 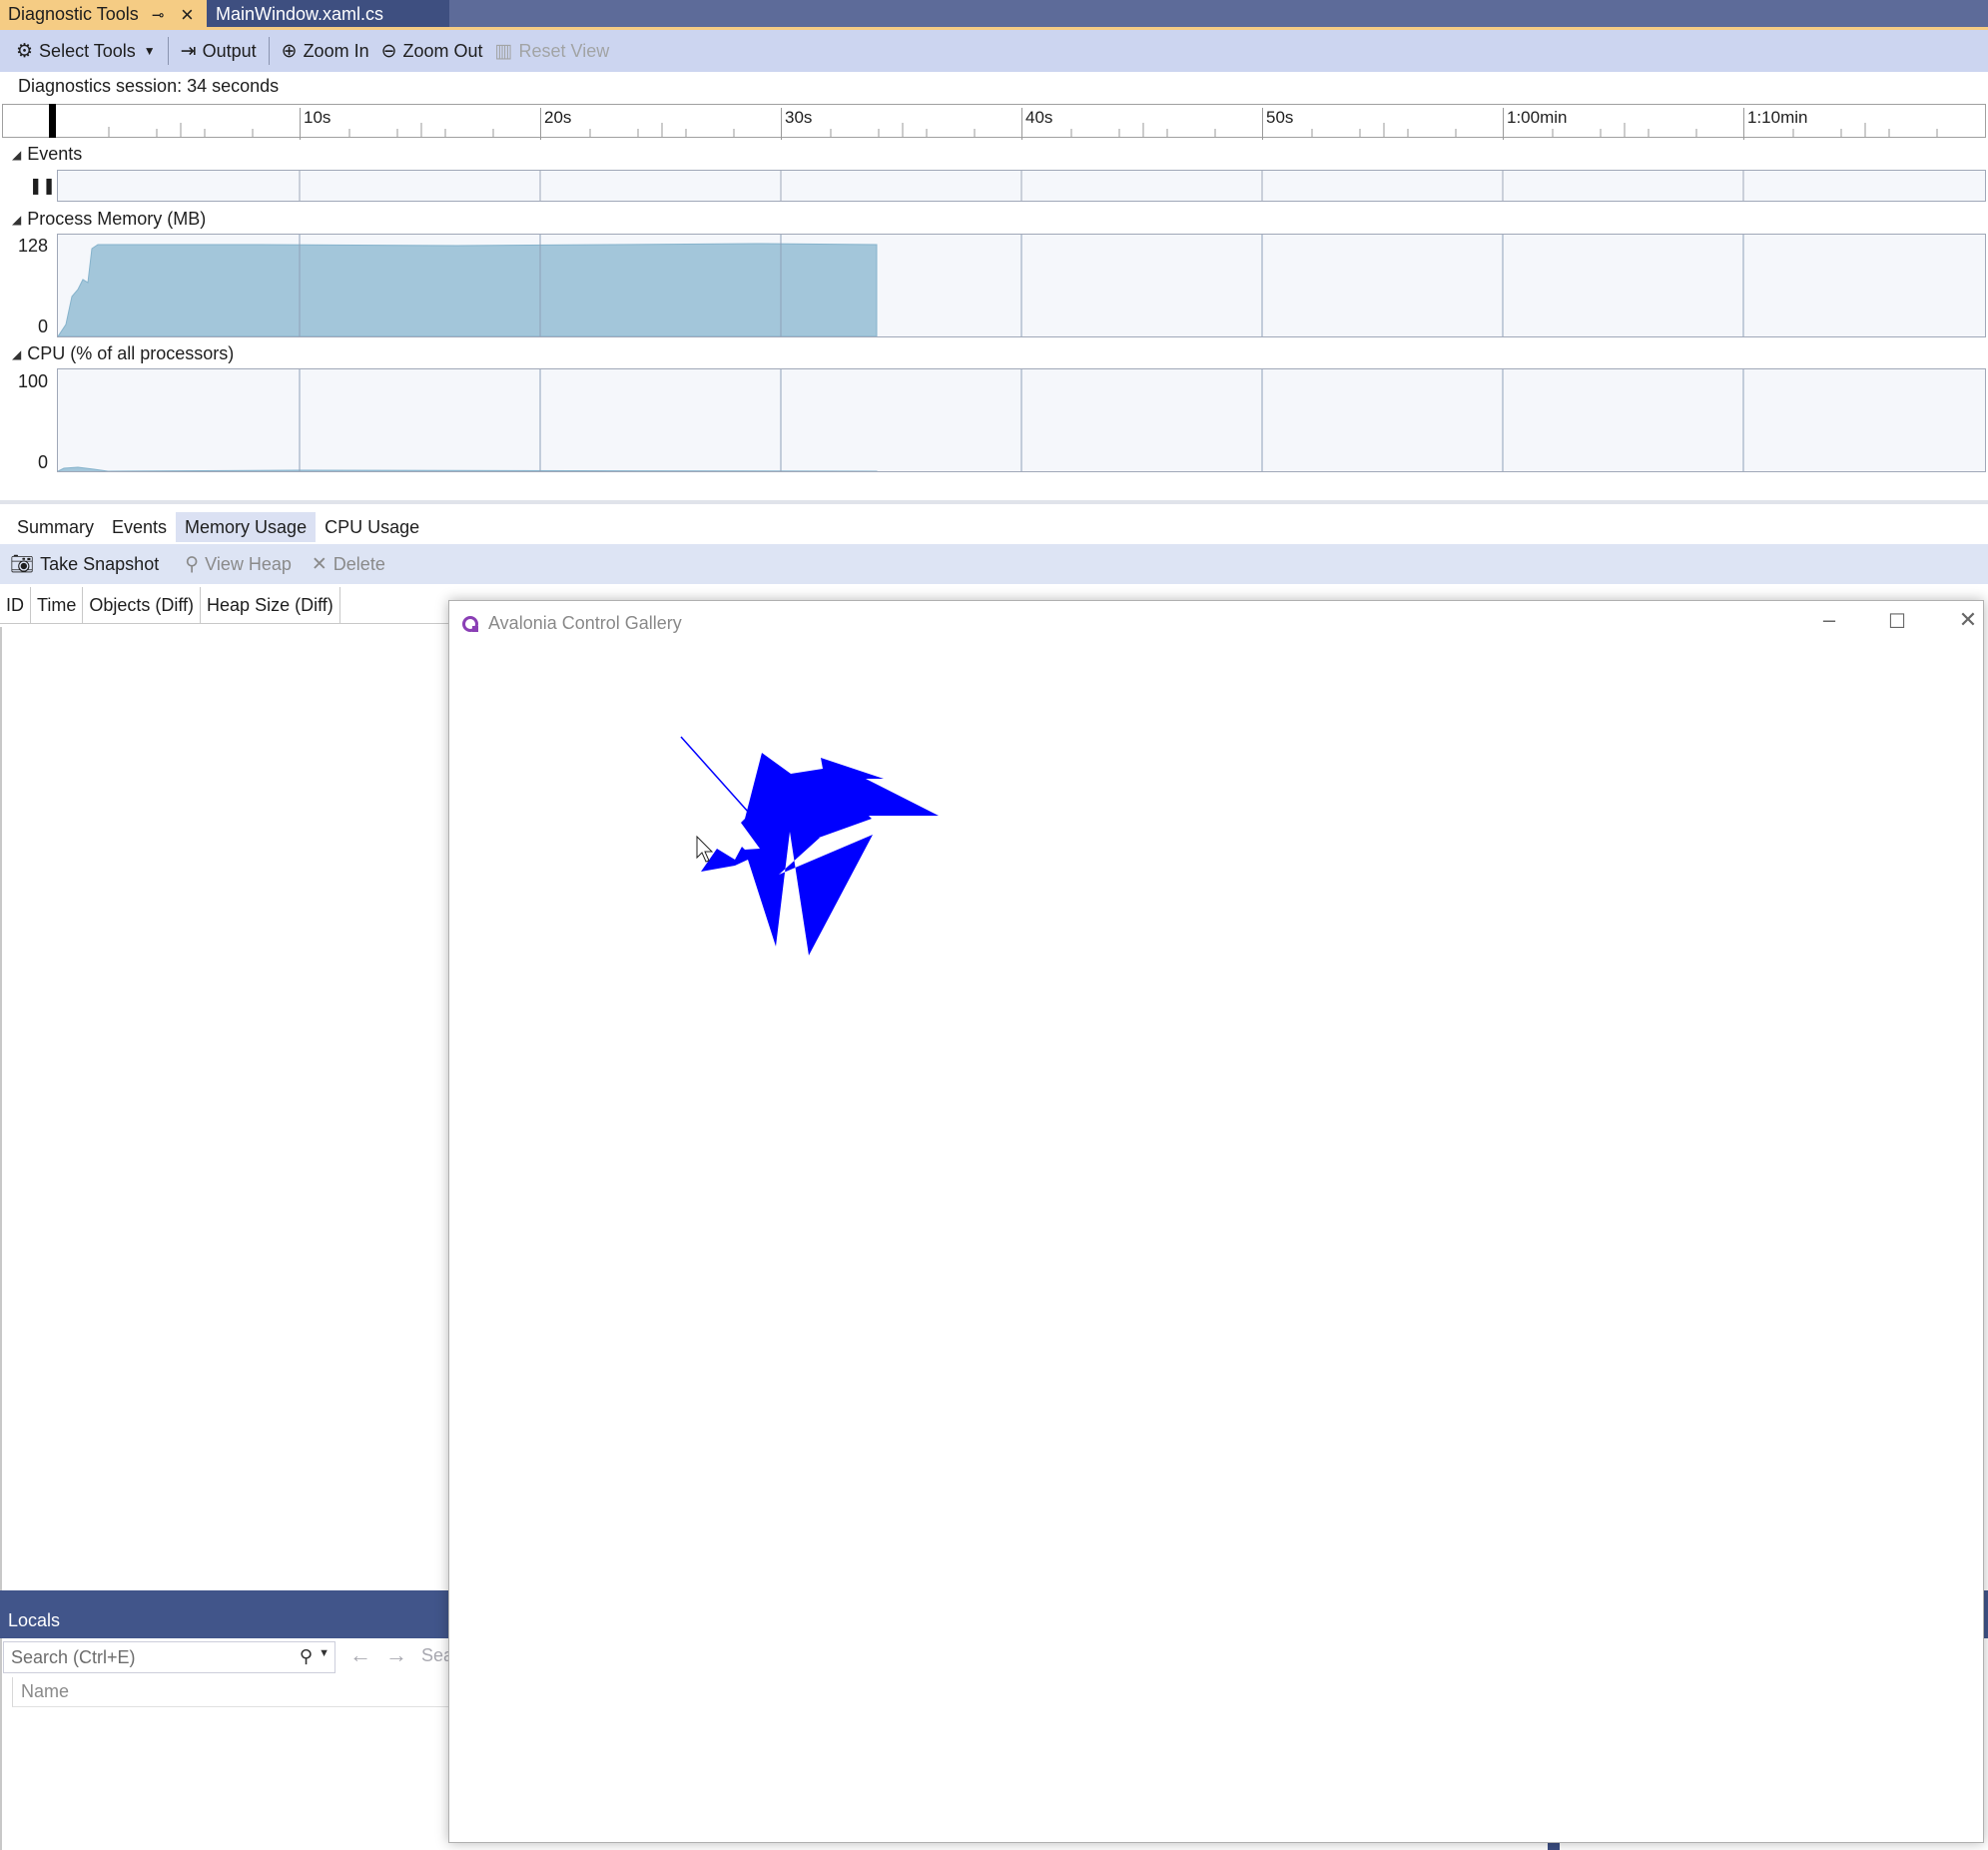 What do you see at coordinates (235, 1692) in the screenshot?
I see `locals-name-column-header: Name` at bounding box center [235, 1692].